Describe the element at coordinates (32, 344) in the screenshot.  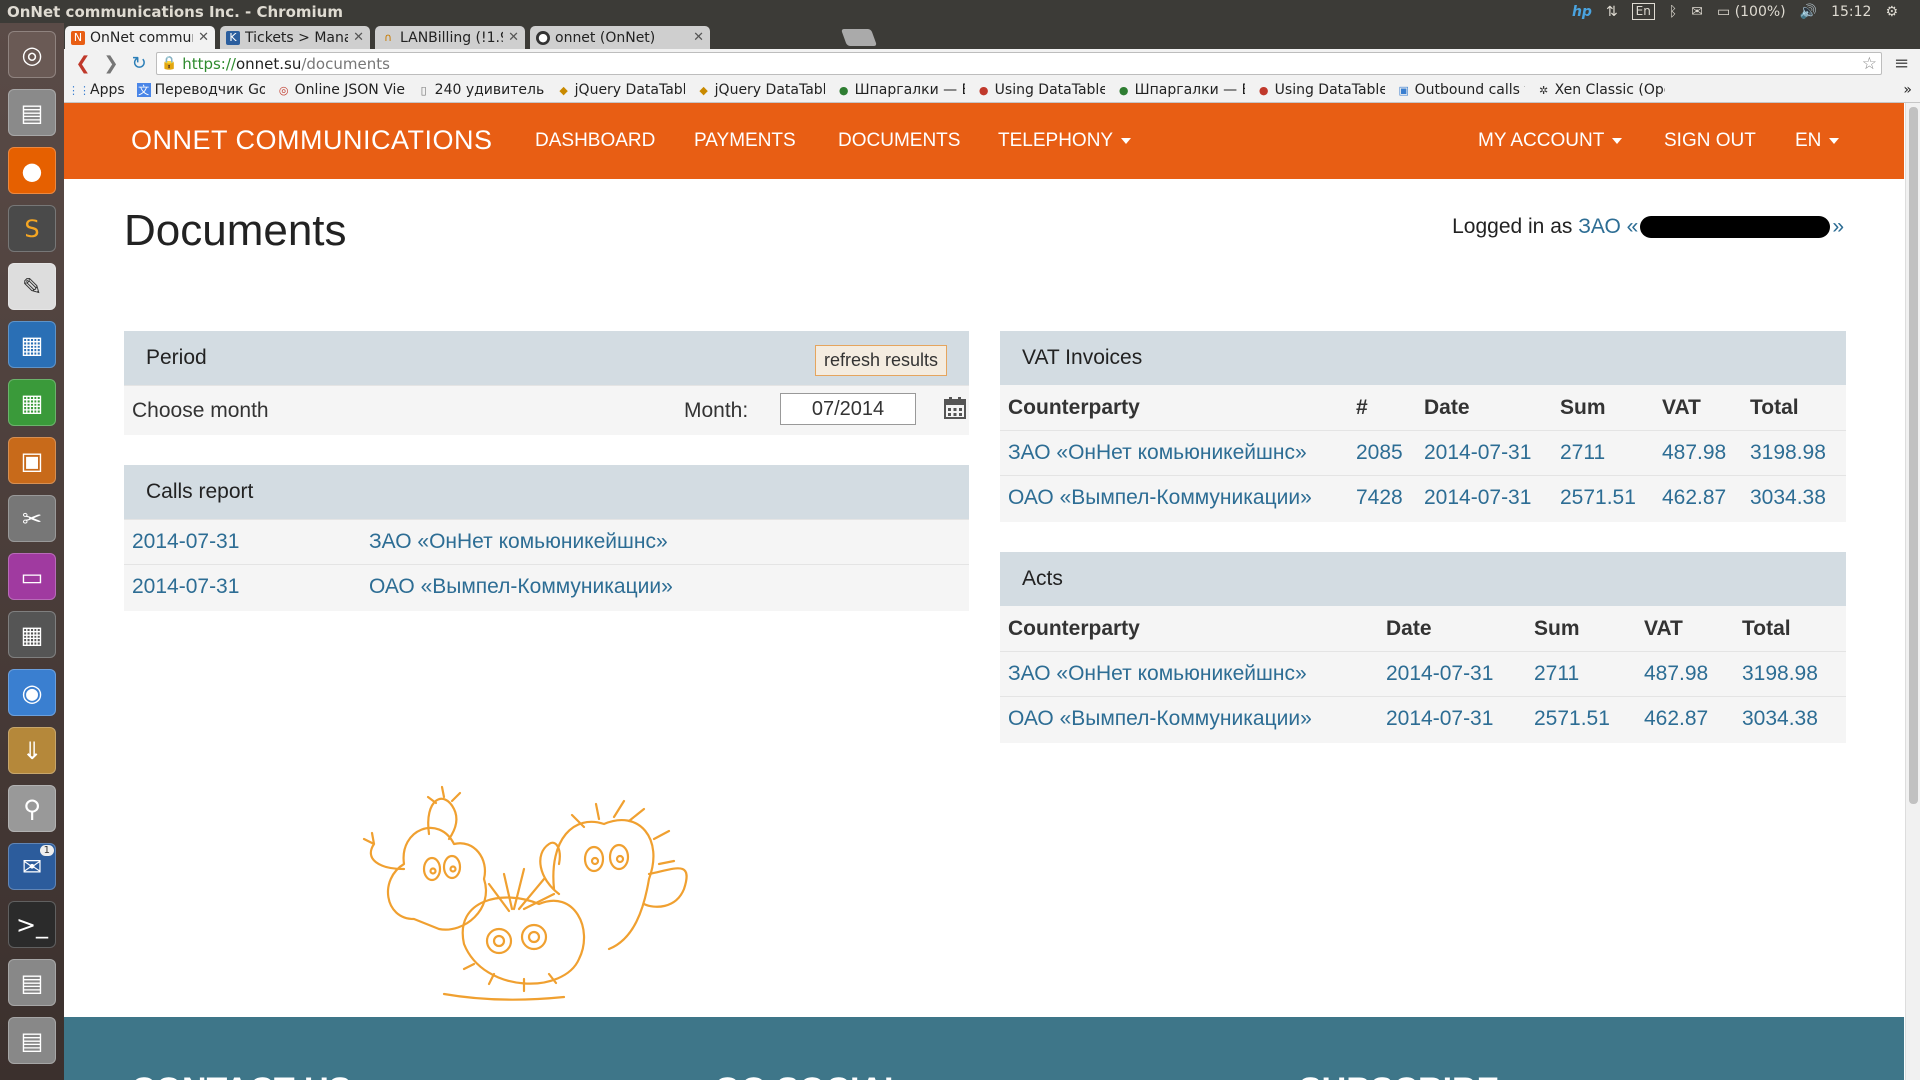
I see `writer-icon: ▦` at that location.